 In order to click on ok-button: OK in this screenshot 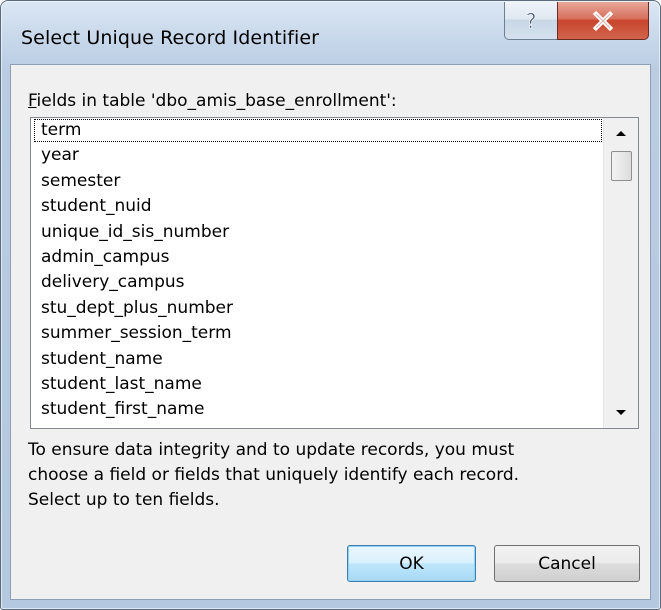, I will do `click(411, 563)`.